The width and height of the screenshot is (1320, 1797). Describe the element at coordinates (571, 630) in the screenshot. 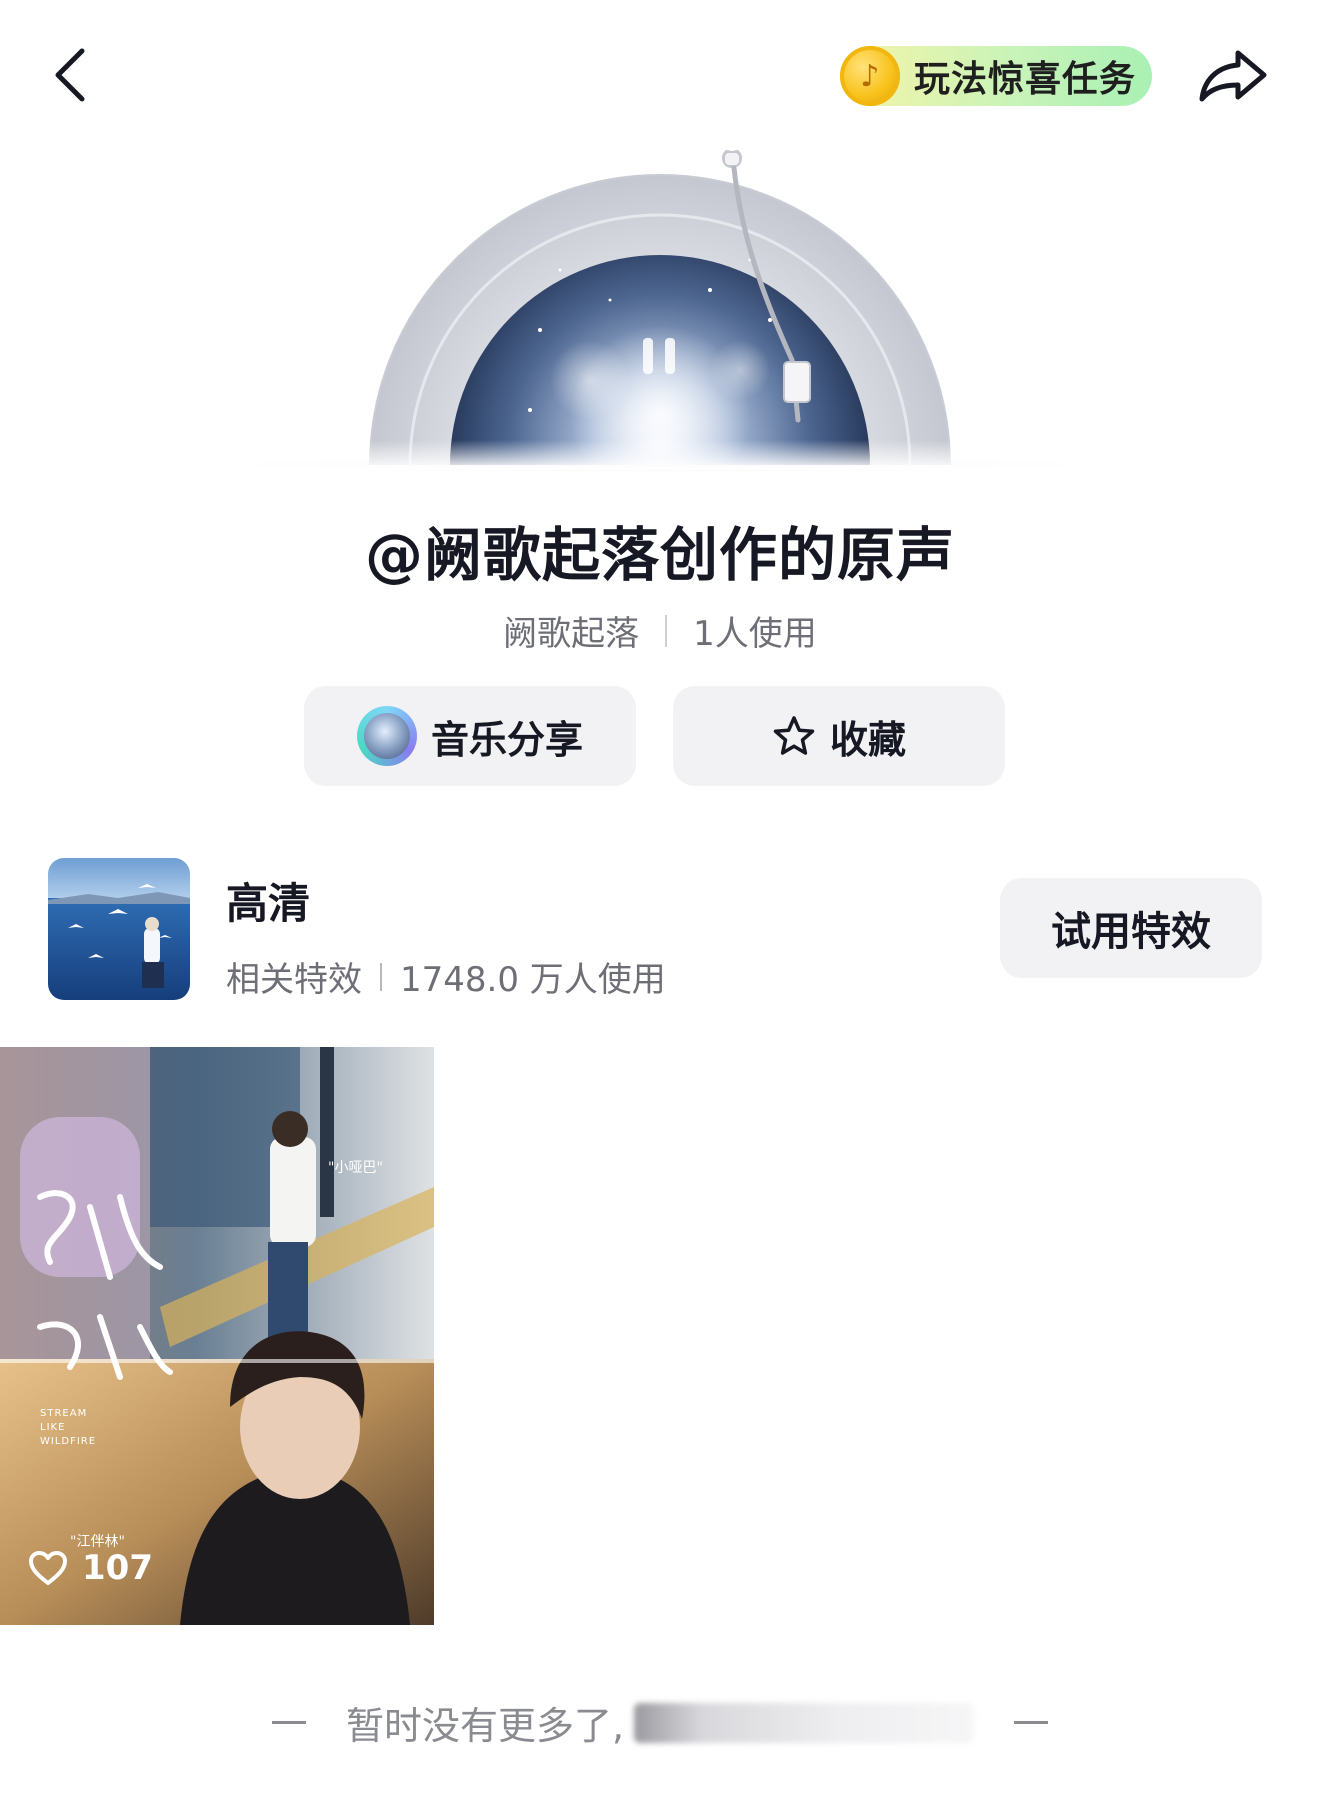

I see `sound-author: 阙歌起落` at that location.